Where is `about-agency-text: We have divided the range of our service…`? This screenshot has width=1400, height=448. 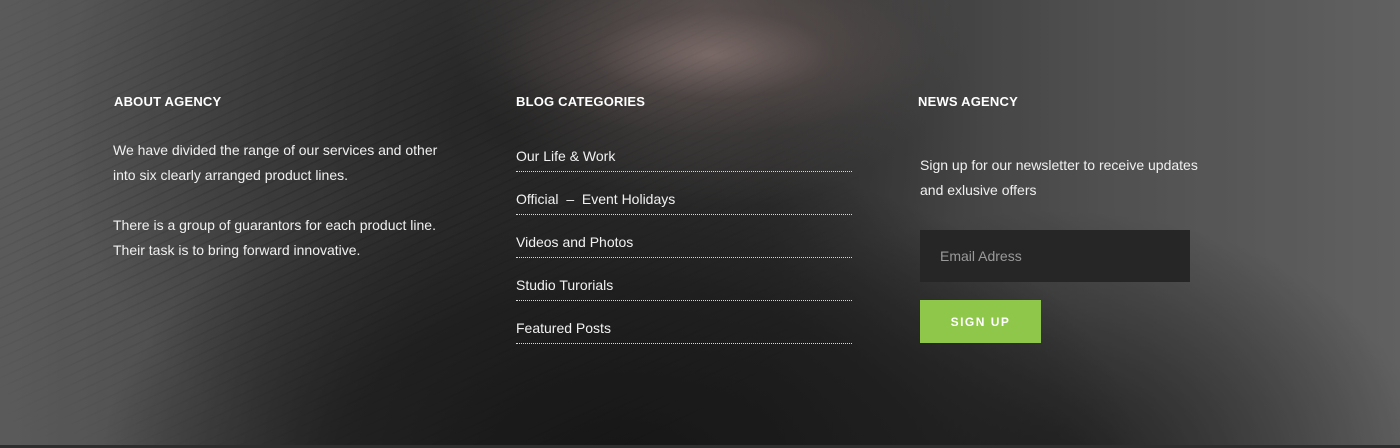 about-agency-text: We have divided the range of our service… is located at coordinates (278, 200).